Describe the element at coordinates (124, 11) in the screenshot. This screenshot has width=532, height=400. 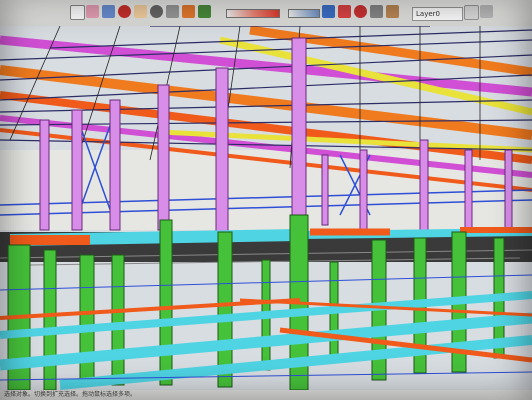
I see `orbit-tool-icon` at that location.